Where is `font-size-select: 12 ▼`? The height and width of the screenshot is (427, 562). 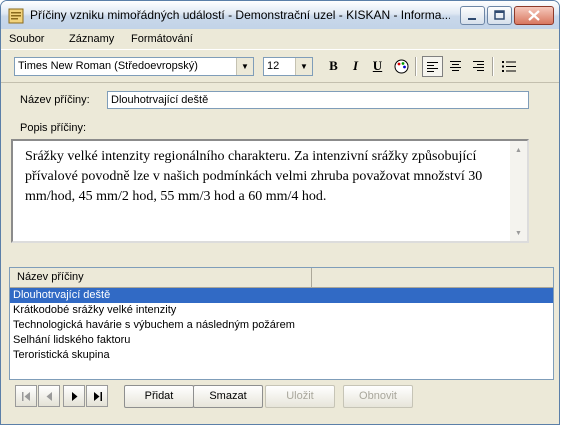
font-size-select: 12 ▼ is located at coordinates (288, 66).